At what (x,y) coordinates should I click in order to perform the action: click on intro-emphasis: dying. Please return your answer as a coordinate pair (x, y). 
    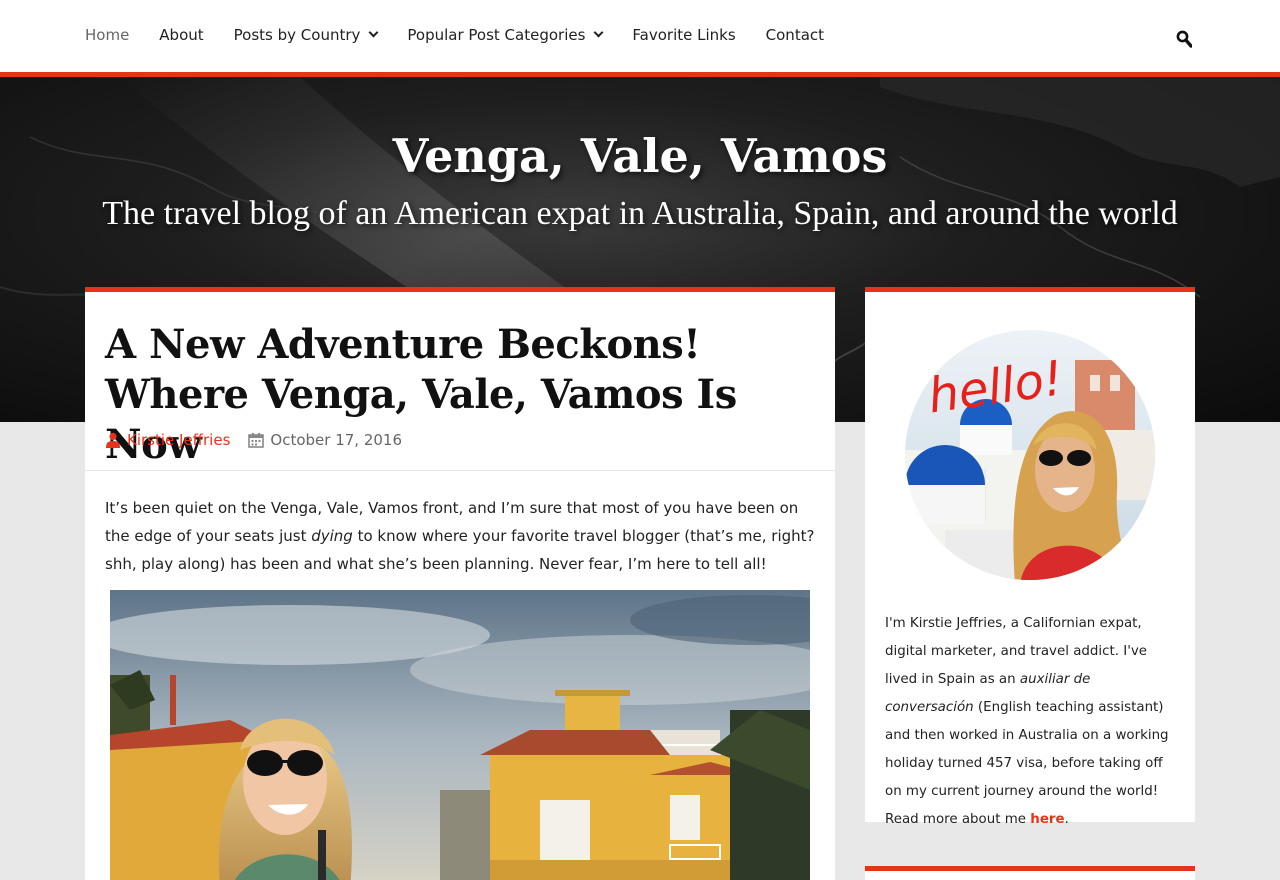
    Looking at the image, I should click on (332, 536).